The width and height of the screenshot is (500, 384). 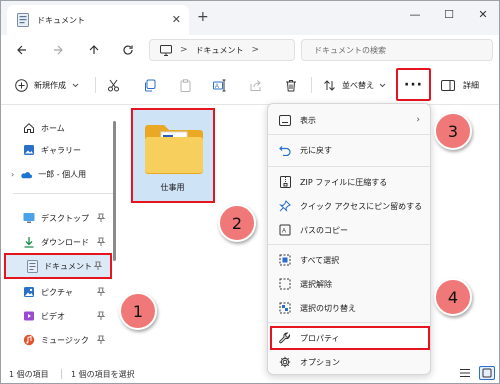 I want to click on menu-item-select-all: すべて選択, so click(x=350, y=260).